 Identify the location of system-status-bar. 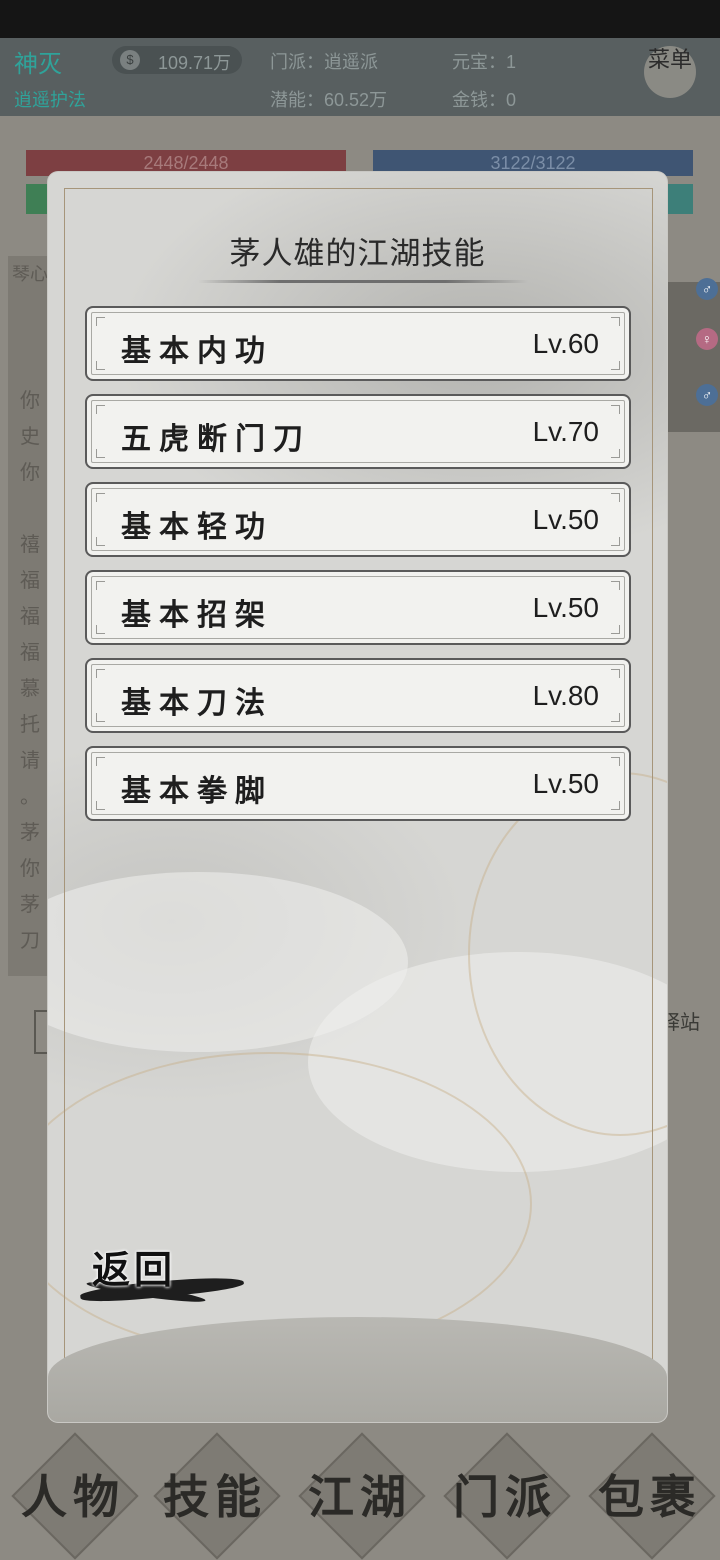
(360, 19).